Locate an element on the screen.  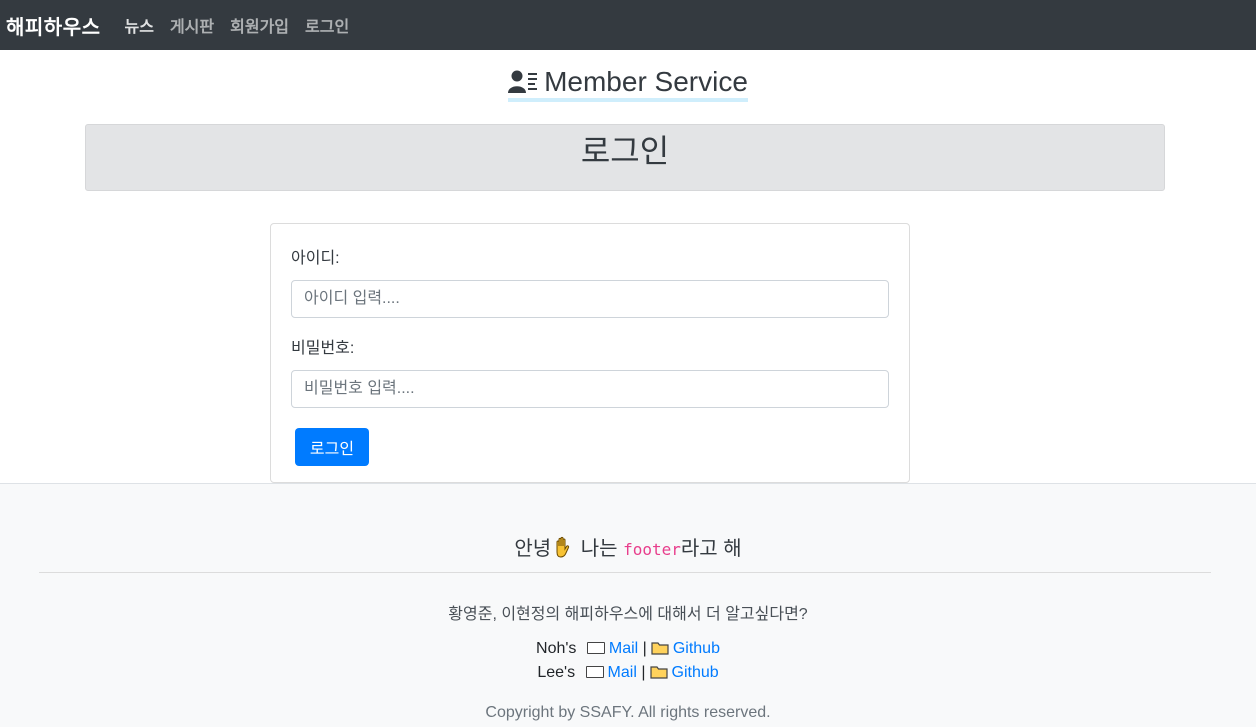
nav-link-news: 뉴스 is located at coordinates (139, 25).